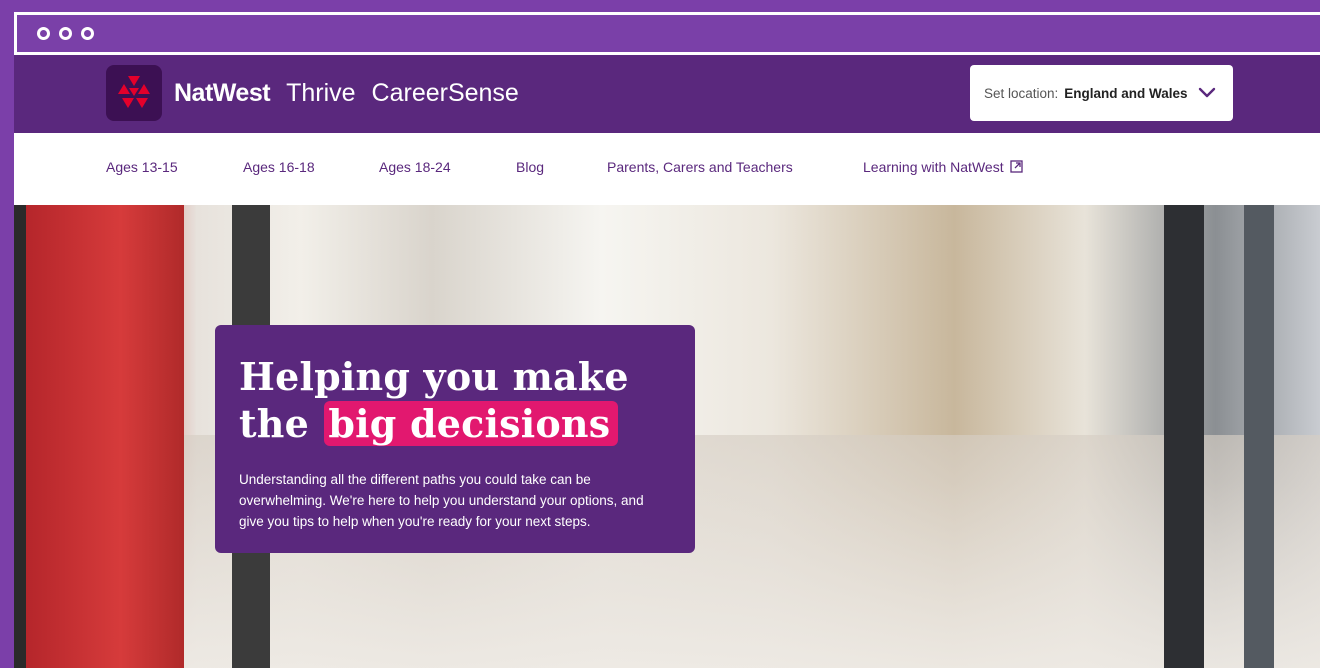  Describe the element at coordinates (434, 376) in the screenshot. I see `headline-line1: Helping you make` at that location.